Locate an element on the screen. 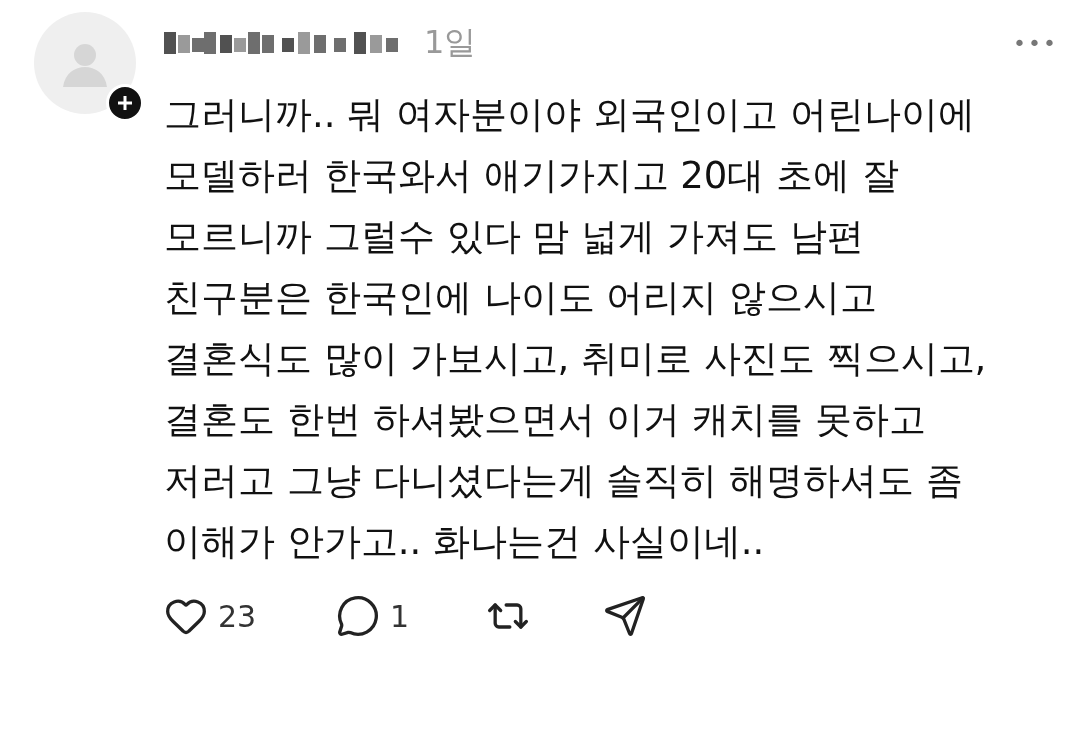  post-time: 1일 is located at coordinates (450, 42).